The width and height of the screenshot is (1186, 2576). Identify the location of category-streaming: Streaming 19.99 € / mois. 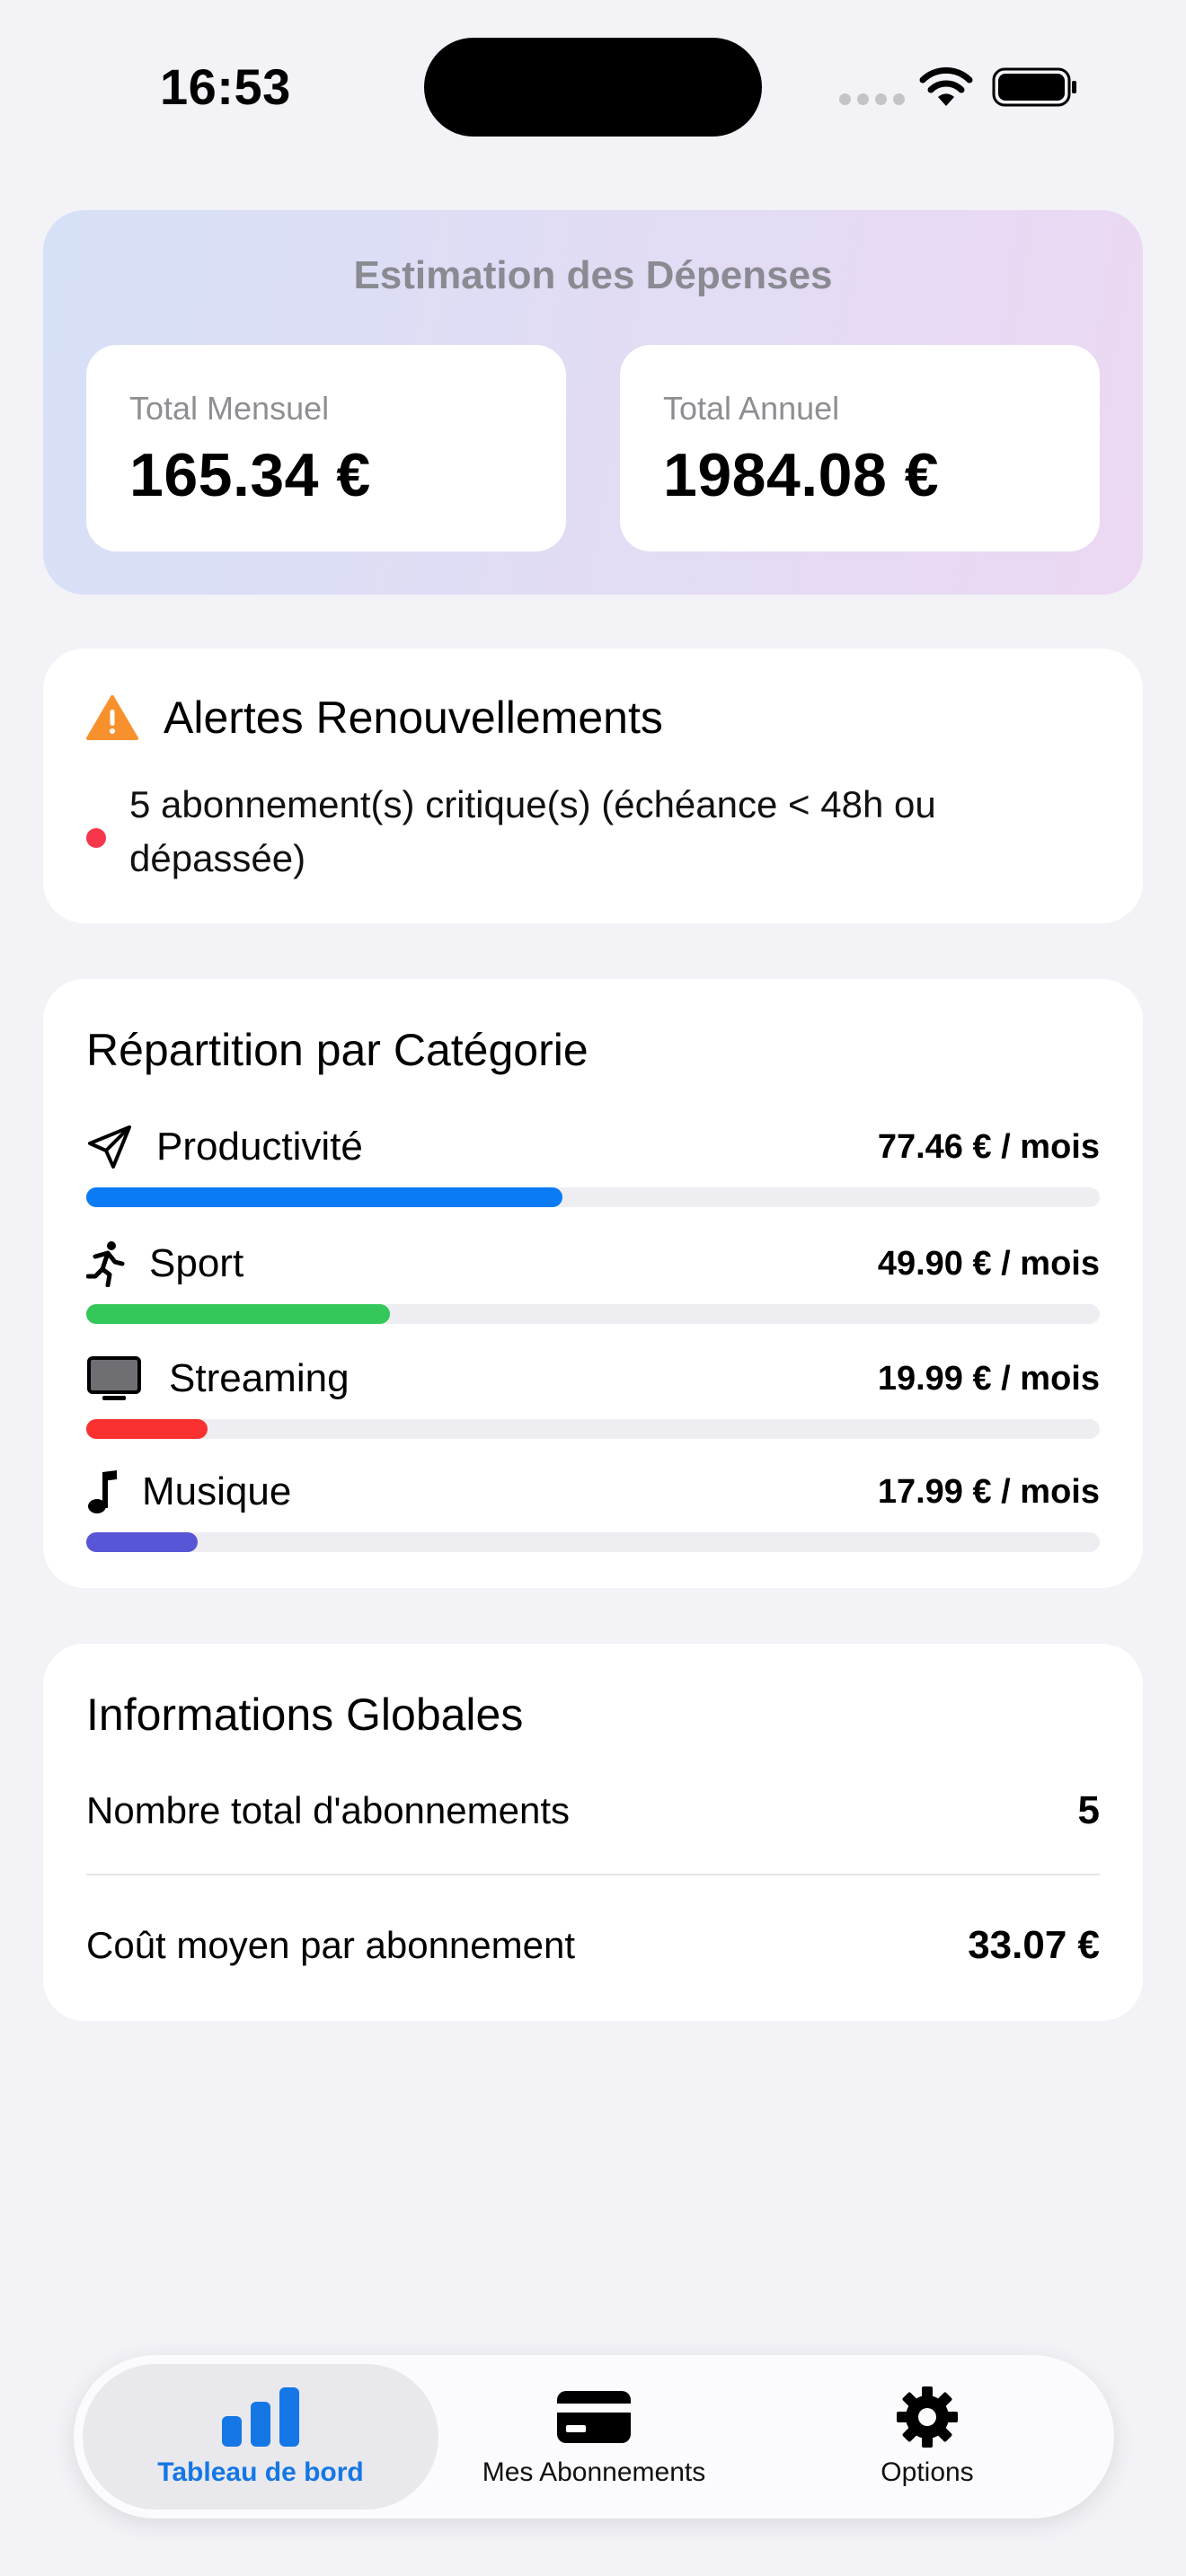
(593, 1395).